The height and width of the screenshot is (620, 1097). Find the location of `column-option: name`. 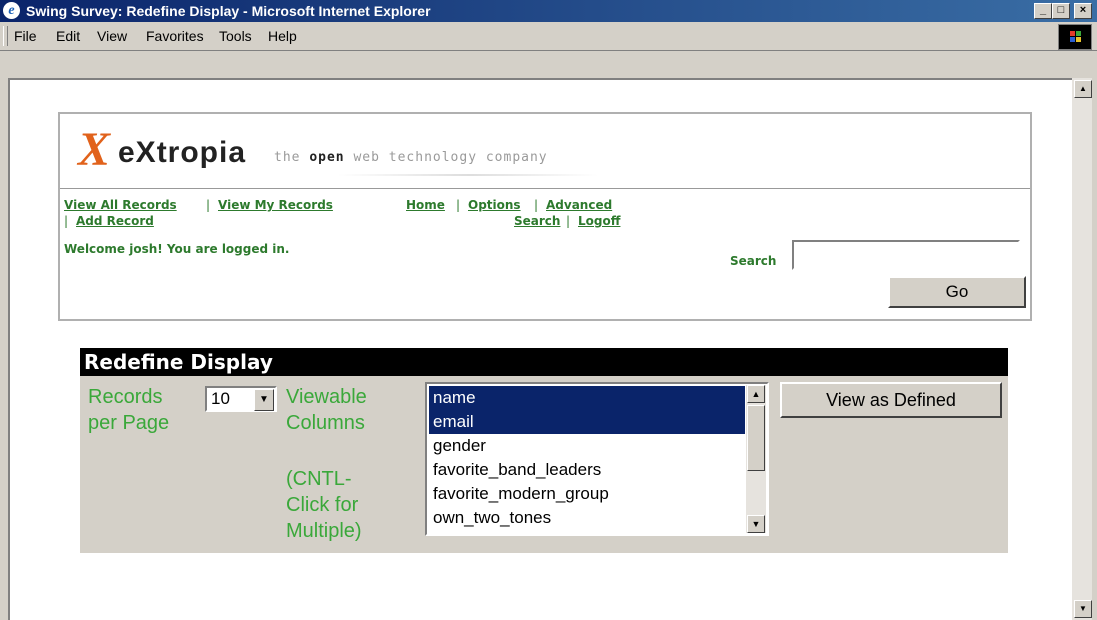

column-option: name is located at coordinates (587, 398).